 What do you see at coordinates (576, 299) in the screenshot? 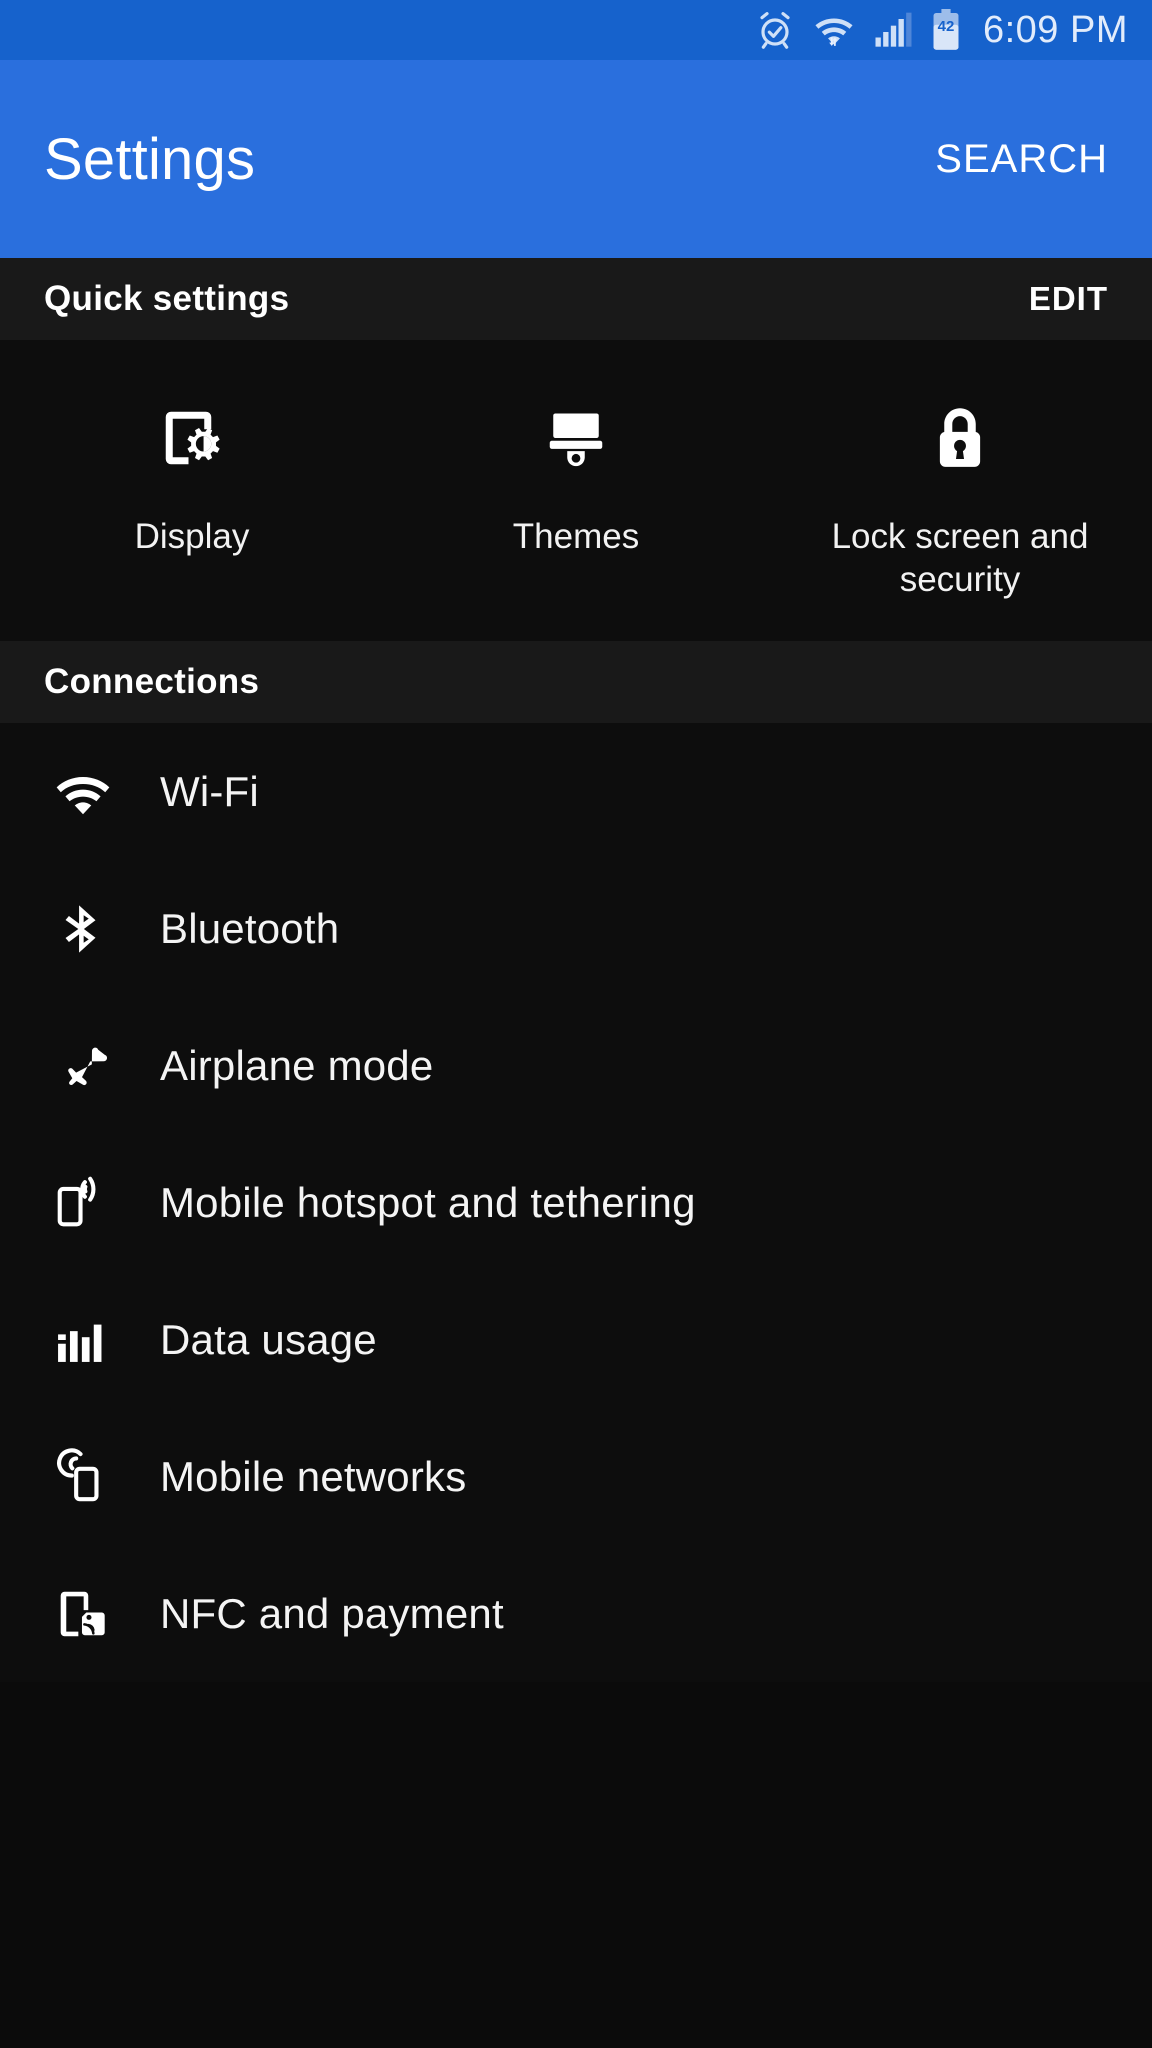
I see `quick-settings-header: Quick settings EDIT` at bounding box center [576, 299].